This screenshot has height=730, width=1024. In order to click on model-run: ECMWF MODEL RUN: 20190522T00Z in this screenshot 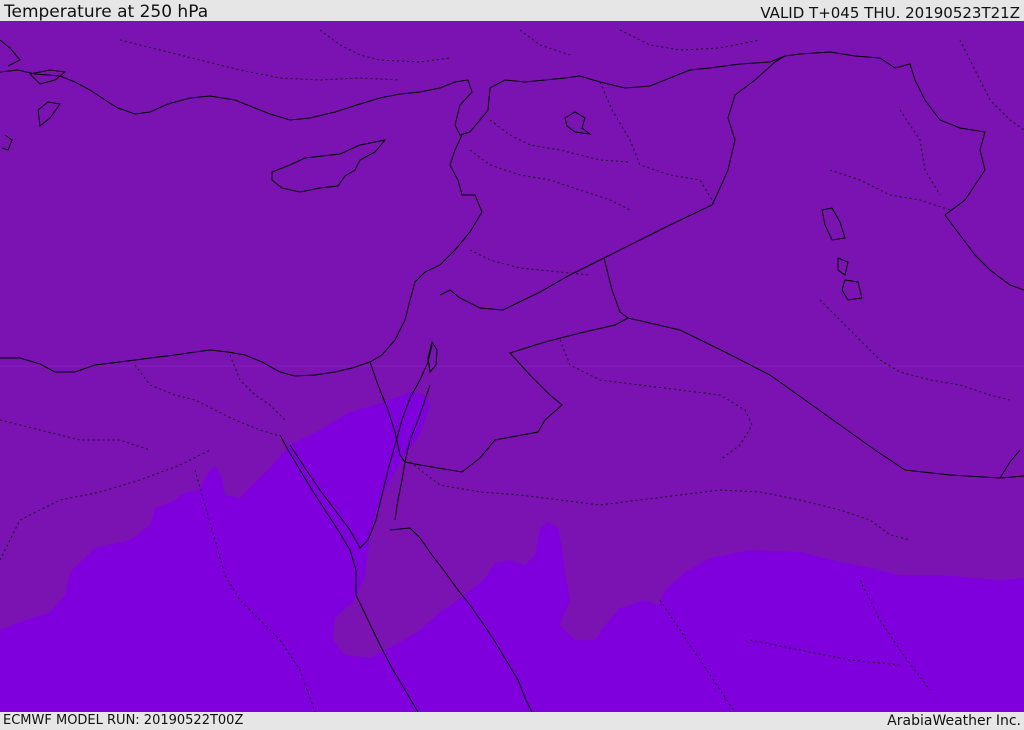, I will do `click(123, 720)`.